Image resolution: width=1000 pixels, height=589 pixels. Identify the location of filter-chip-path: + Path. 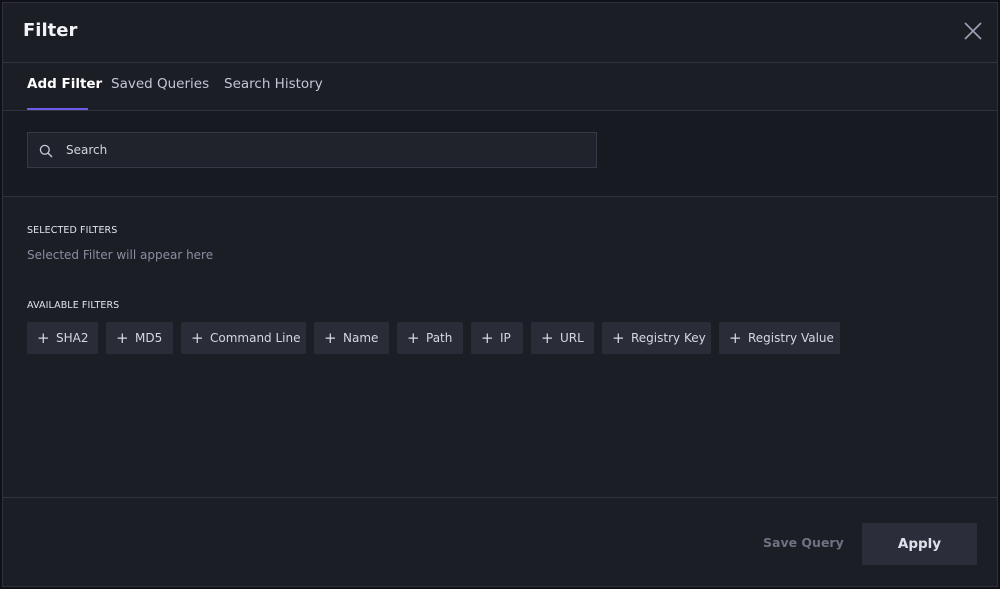
(430, 338).